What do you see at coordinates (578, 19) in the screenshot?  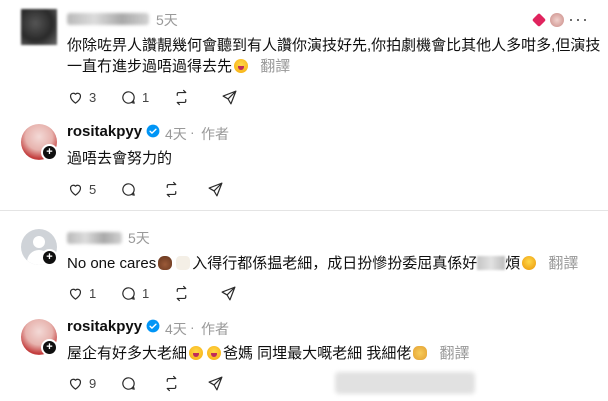 I see `more-options-icon: ···` at bounding box center [578, 19].